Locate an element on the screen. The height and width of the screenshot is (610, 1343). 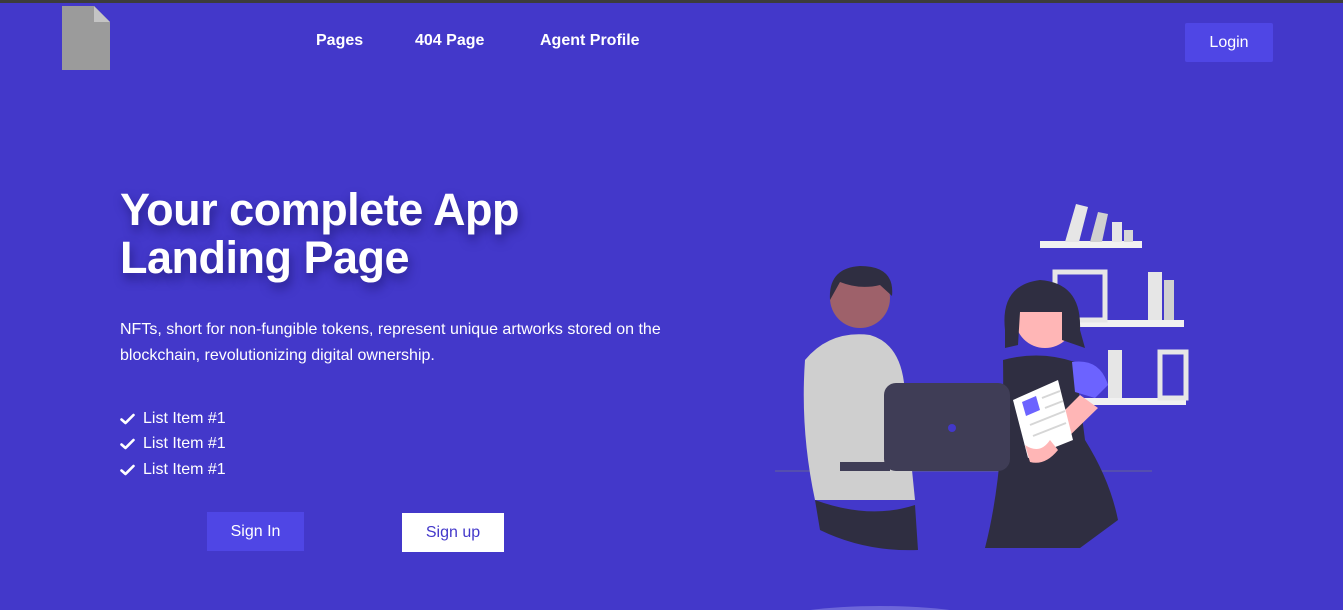
sign-in-button: Sign In is located at coordinates (255, 531).